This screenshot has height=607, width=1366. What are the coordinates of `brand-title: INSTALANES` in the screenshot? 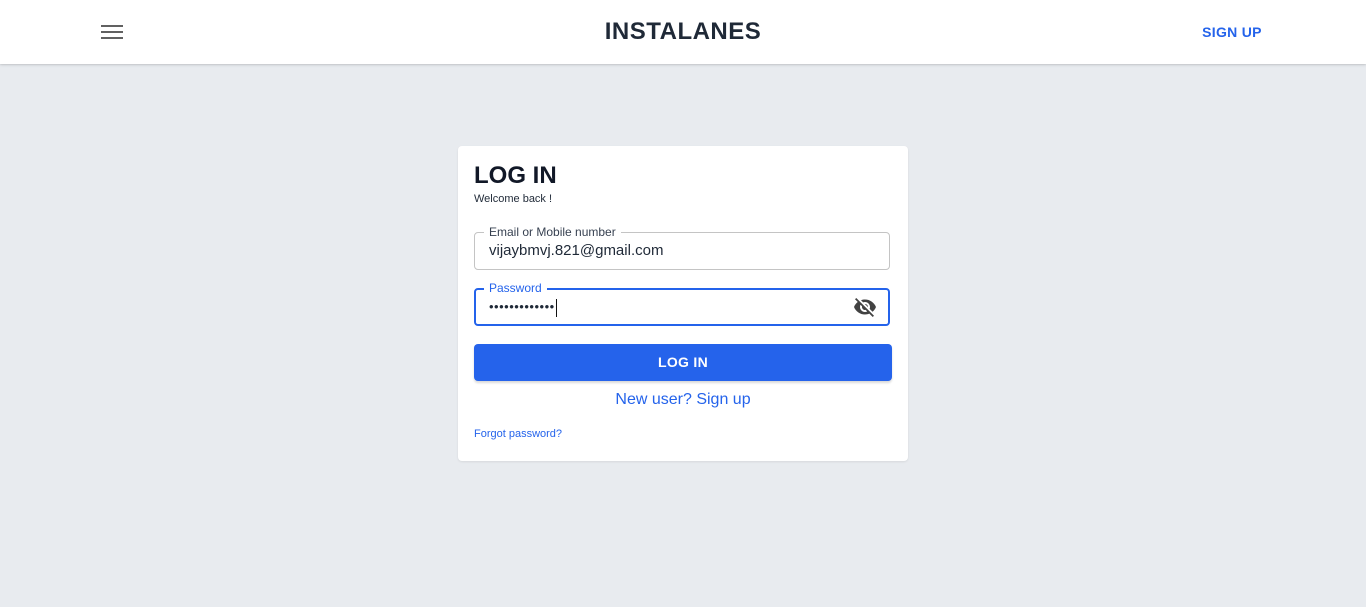 It's located at (683, 31).